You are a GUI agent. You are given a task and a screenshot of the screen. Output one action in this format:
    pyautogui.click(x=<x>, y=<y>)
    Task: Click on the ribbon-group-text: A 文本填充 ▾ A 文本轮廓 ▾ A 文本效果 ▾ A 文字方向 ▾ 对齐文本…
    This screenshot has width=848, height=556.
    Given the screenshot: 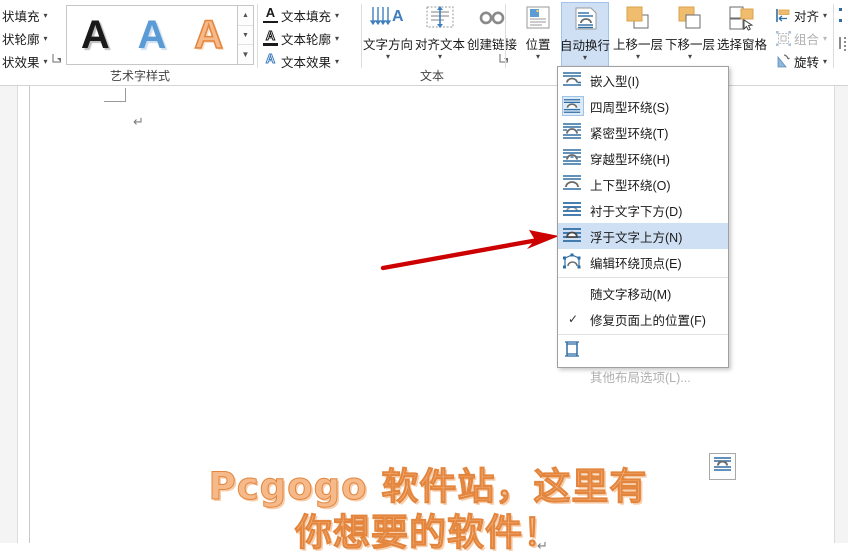 What is the action you would take?
    pyautogui.click(x=387, y=43)
    